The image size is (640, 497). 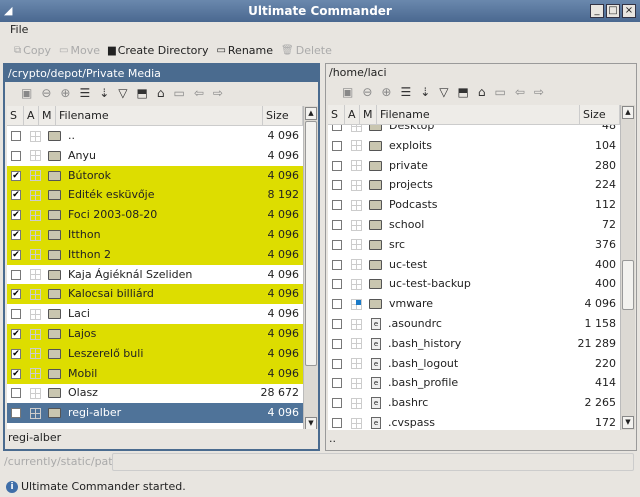 What do you see at coordinates (155, 353) in the screenshot?
I see `file-row: ✔ Leszerelő buli 4 096` at bounding box center [155, 353].